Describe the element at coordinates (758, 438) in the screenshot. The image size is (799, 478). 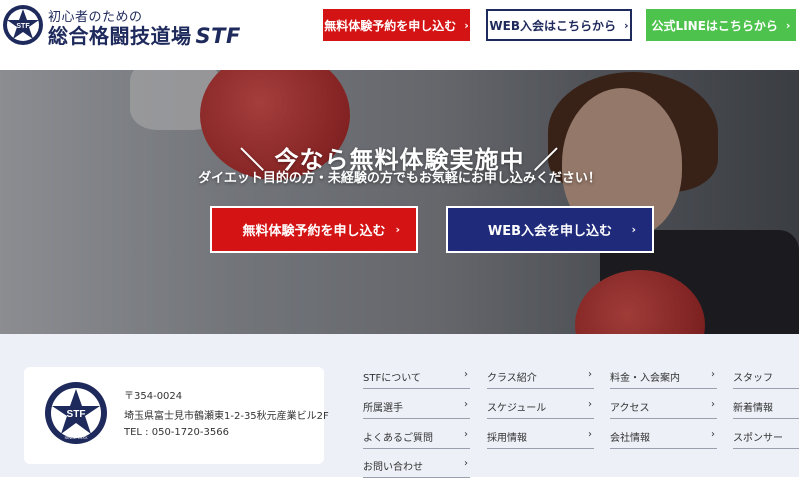
I see `footer-nav-label: スポンサー` at that location.